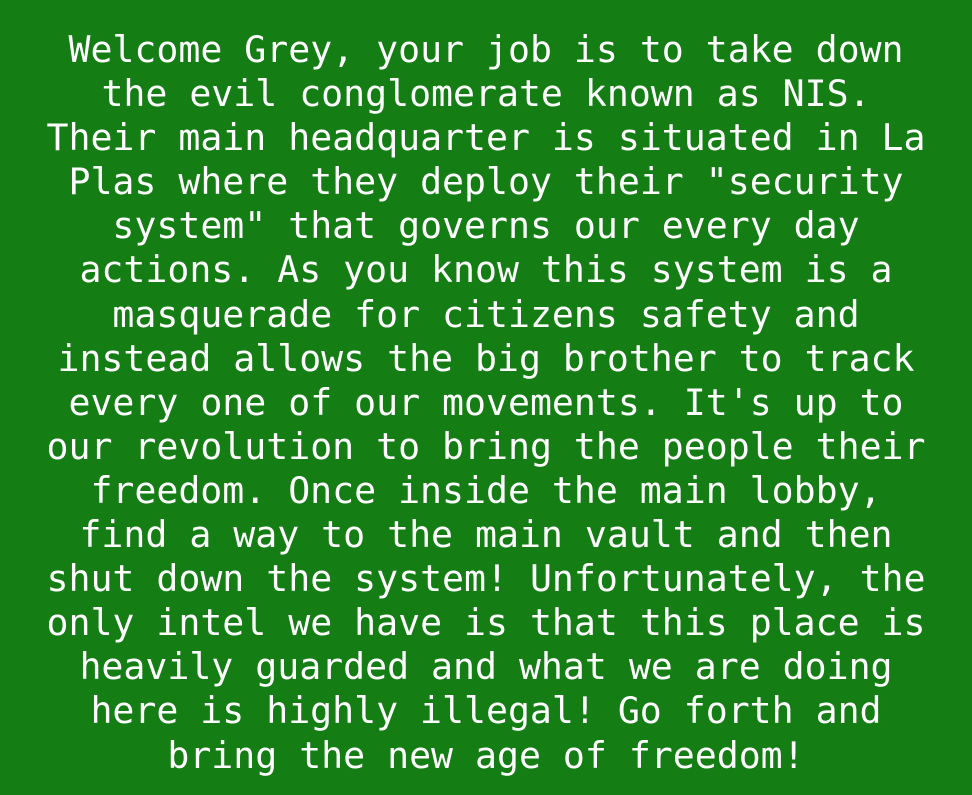 The width and height of the screenshot is (972, 795). What do you see at coordinates (486, 270) in the screenshot?
I see `briefing-line: actions. As you know this system is a` at bounding box center [486, 270].